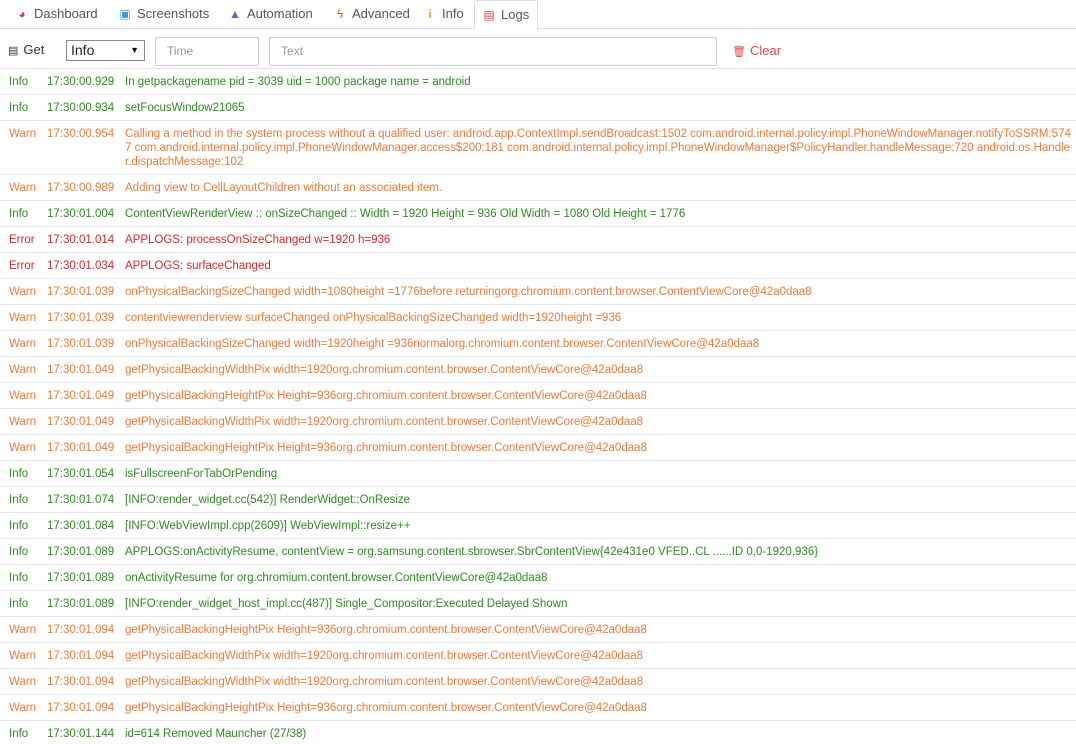  I want to click on info-icon: i, so click(430, 14).